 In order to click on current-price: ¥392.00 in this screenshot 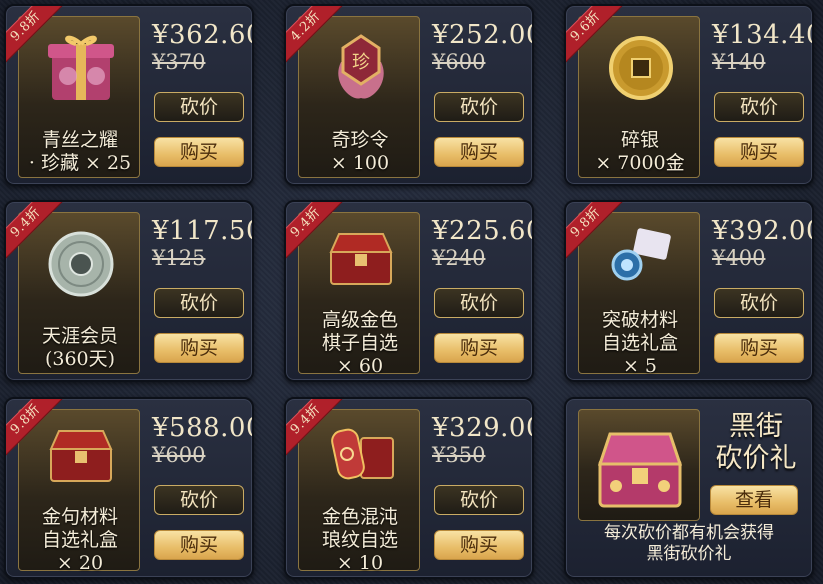, I will do `click(763, 231)`.